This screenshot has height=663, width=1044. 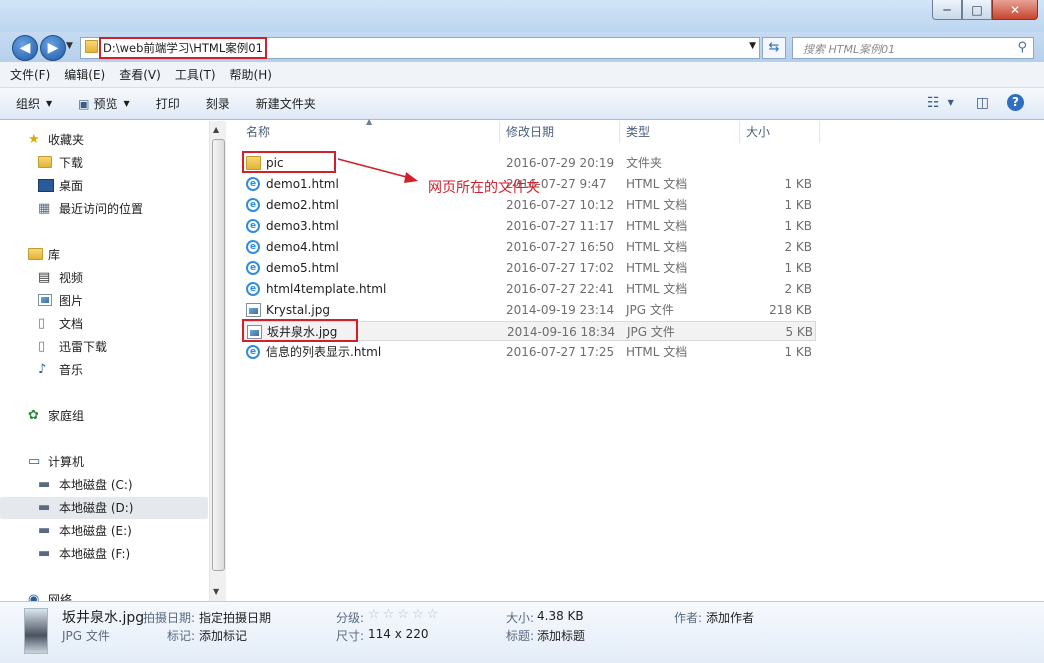 What do you see at coordinates (302, 247) in the screenshot?
I see `file-name: demo4.html` at bounding box center [302, 247].